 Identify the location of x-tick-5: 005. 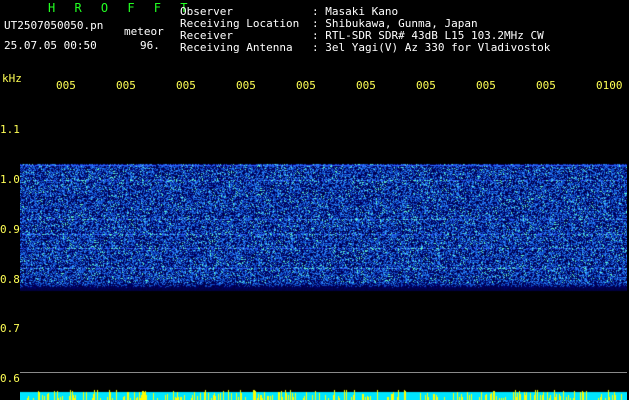
(306, 85).